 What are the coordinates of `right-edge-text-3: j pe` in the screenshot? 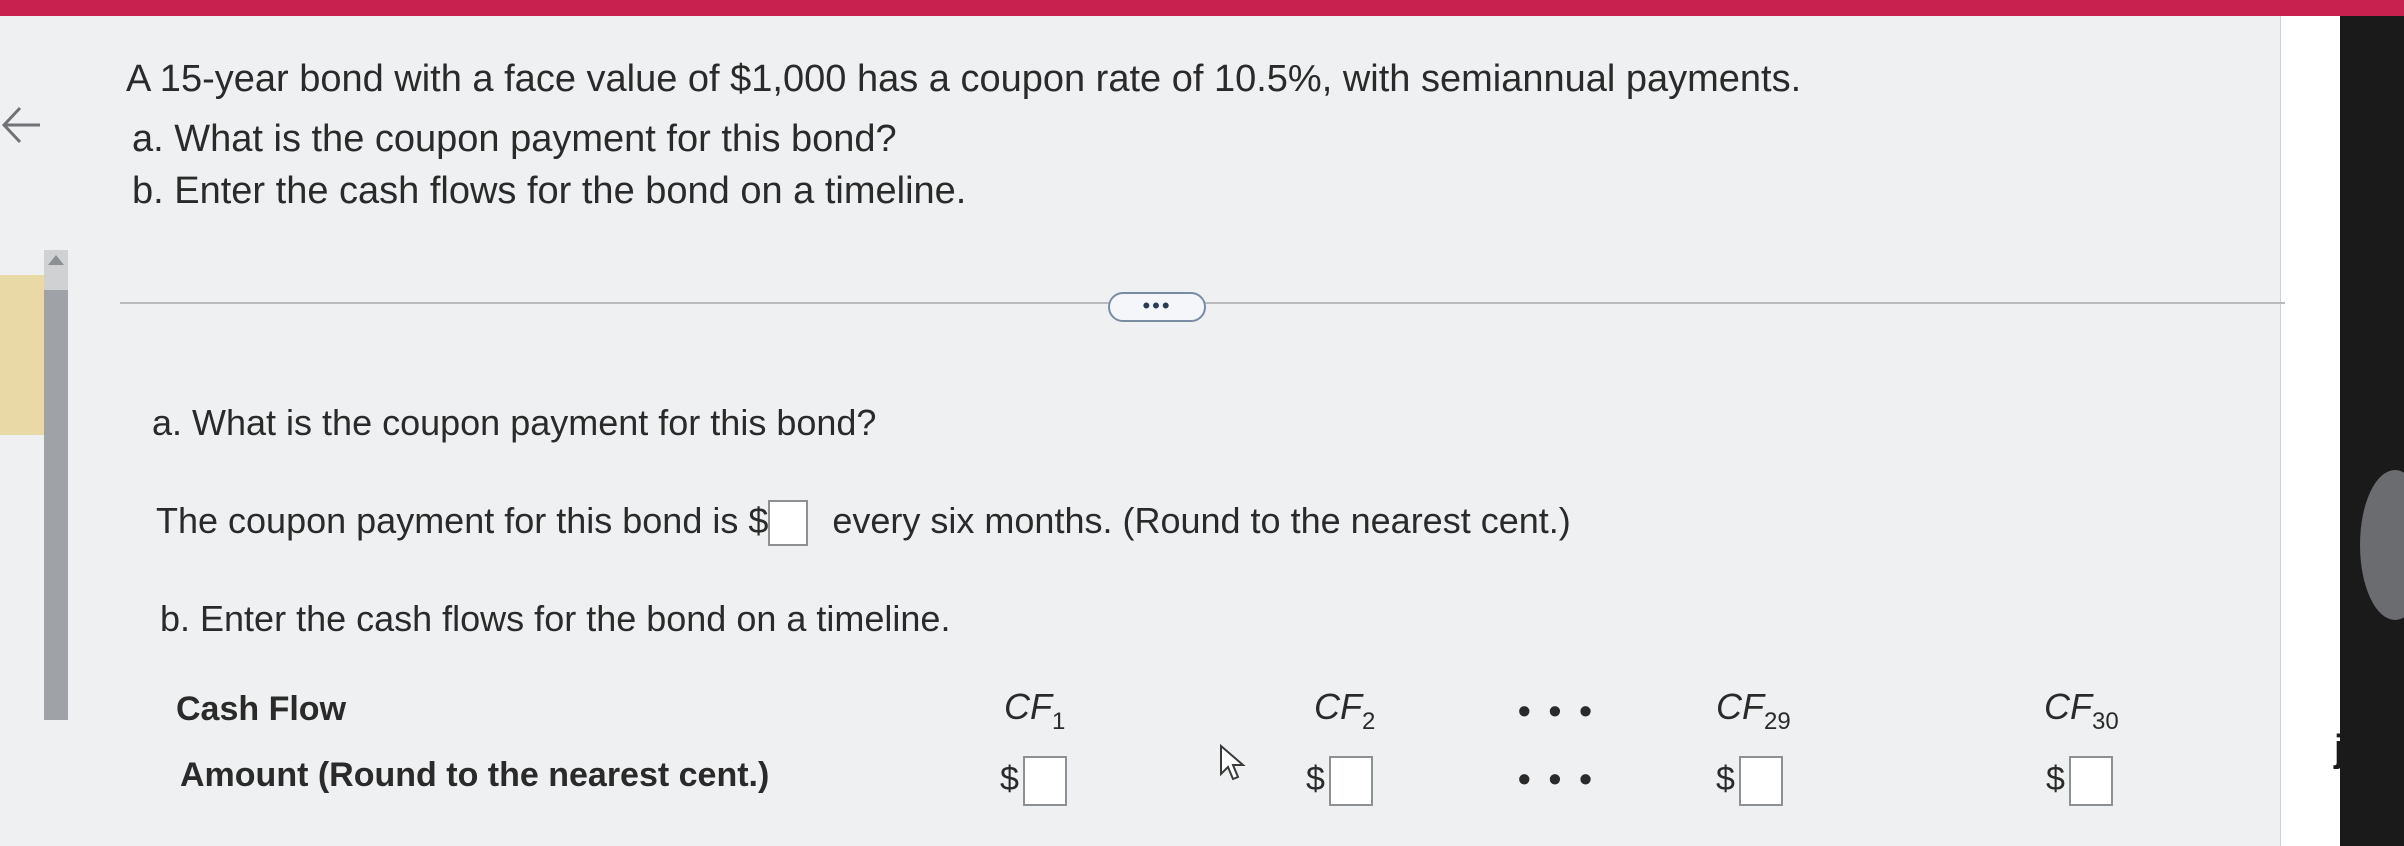 It's located at (2367, 749).